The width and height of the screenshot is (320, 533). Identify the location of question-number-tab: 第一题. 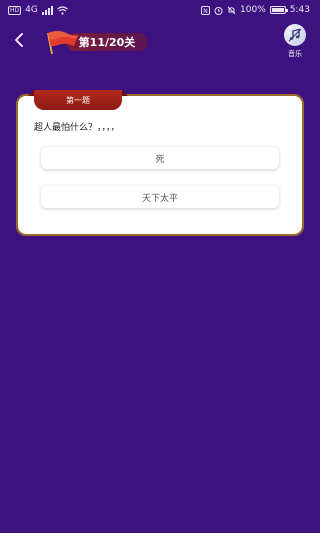
(78, 100).